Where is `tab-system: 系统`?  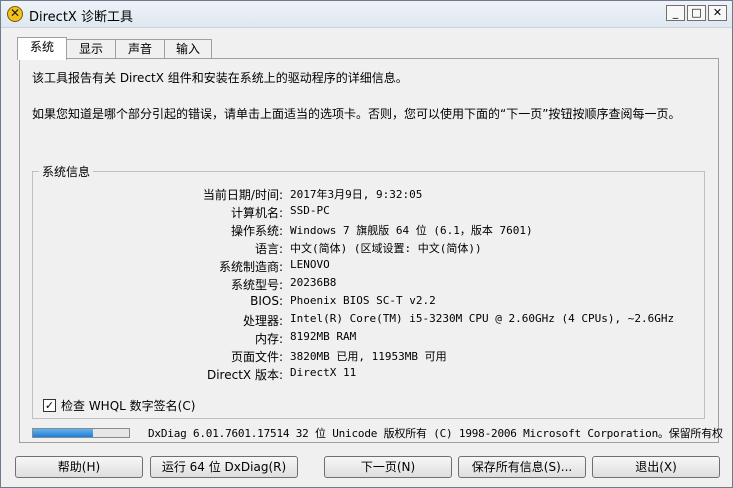 tab-system: 系统 is located at coordinates (42, 48).